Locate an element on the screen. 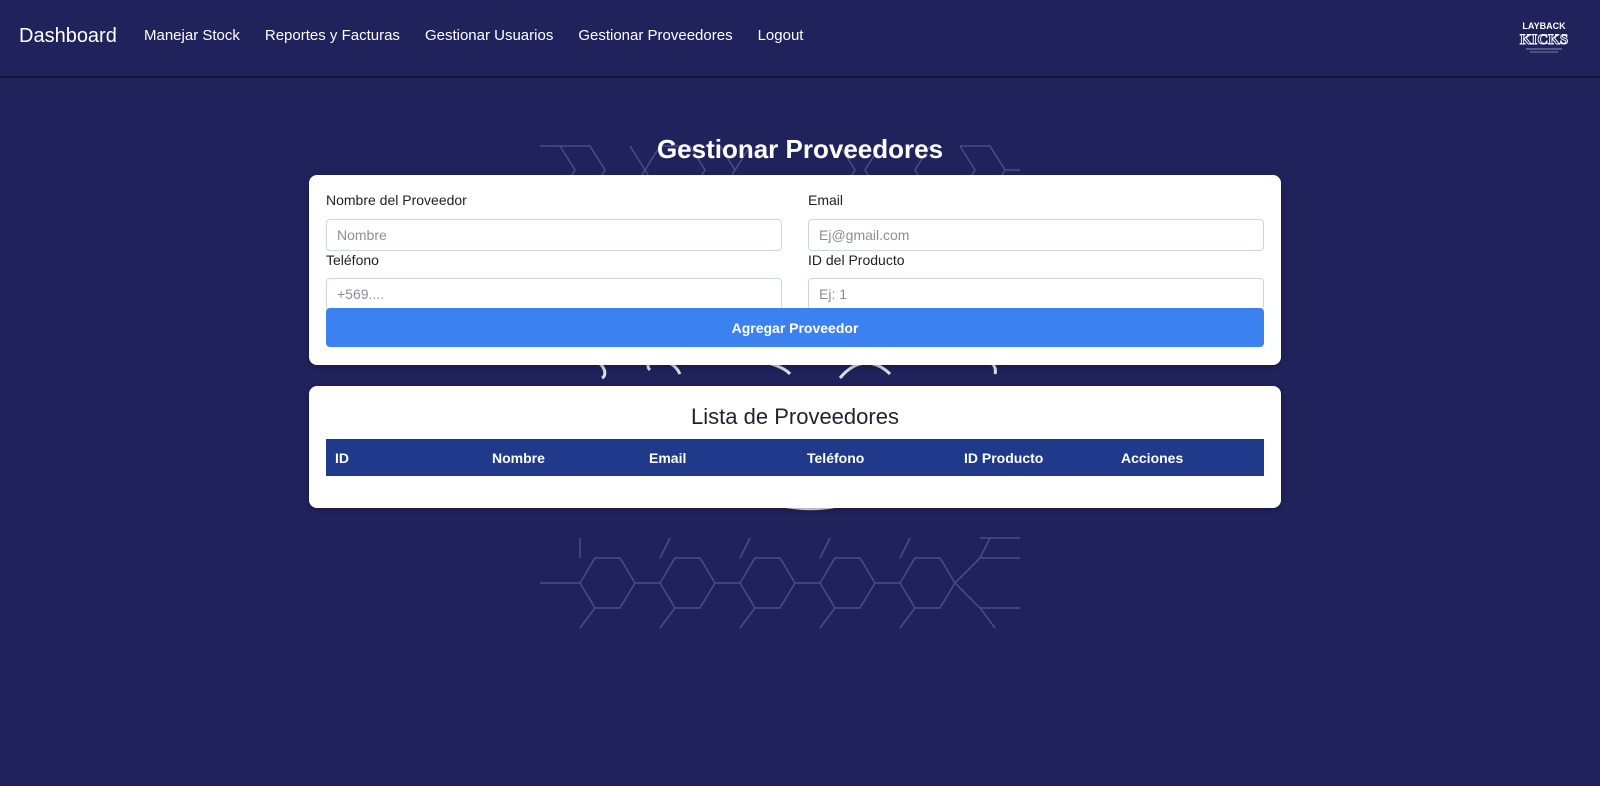 This screenshot has width=1600, height=786. nav-link-reportes-facturas: Reportes y Facturas is located at coordinates (332, 35).